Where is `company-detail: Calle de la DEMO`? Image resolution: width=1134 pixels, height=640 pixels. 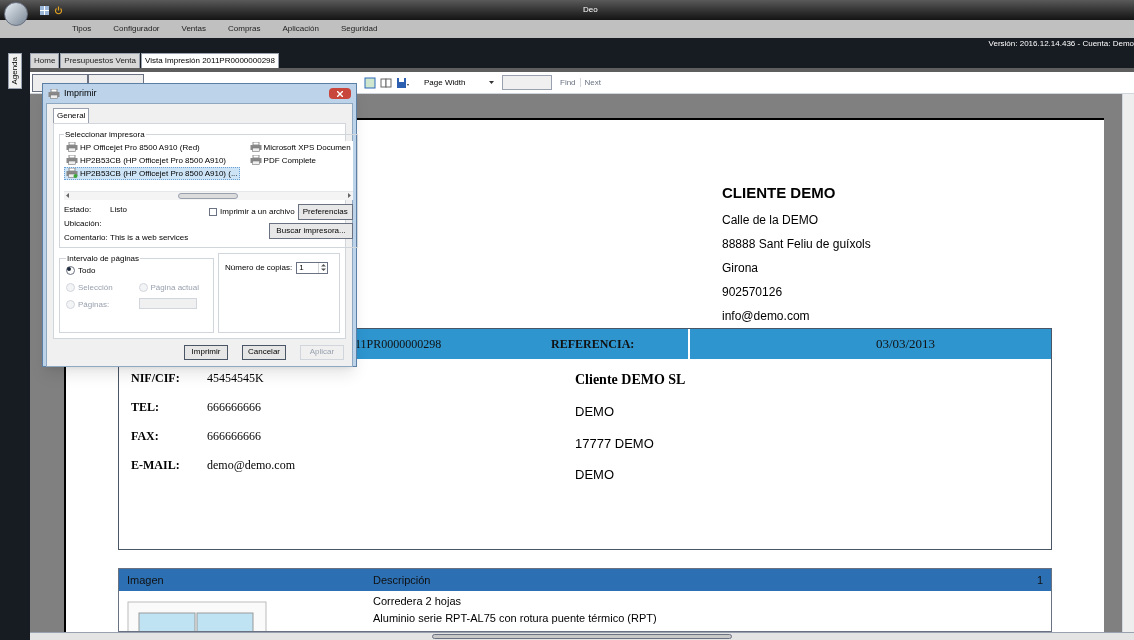
company-detail: Calle de la DEMO is located at coordinates (771, 220).